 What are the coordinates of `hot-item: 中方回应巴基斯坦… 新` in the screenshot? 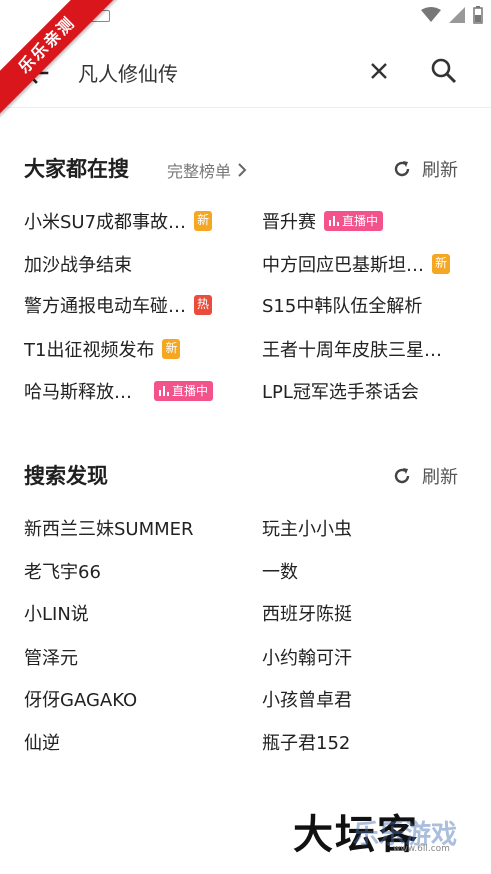 It's located at (356, 264).